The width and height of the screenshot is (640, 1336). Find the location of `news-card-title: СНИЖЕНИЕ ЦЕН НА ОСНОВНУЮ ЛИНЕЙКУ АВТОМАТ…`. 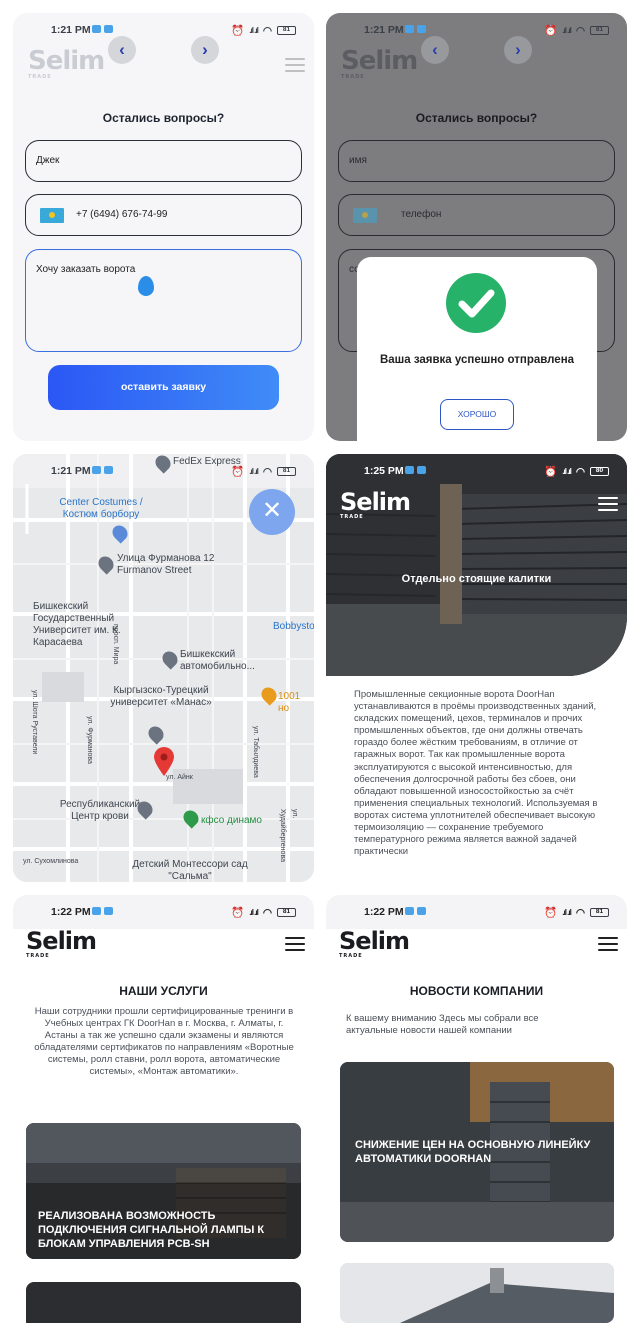

news-card-title: СНИЖЕНИЕ ЦЕН НА ОСНОВНУЮ ЛИНЕЙКУ АВТОМАТ… is located at coordinates (473, 1152).